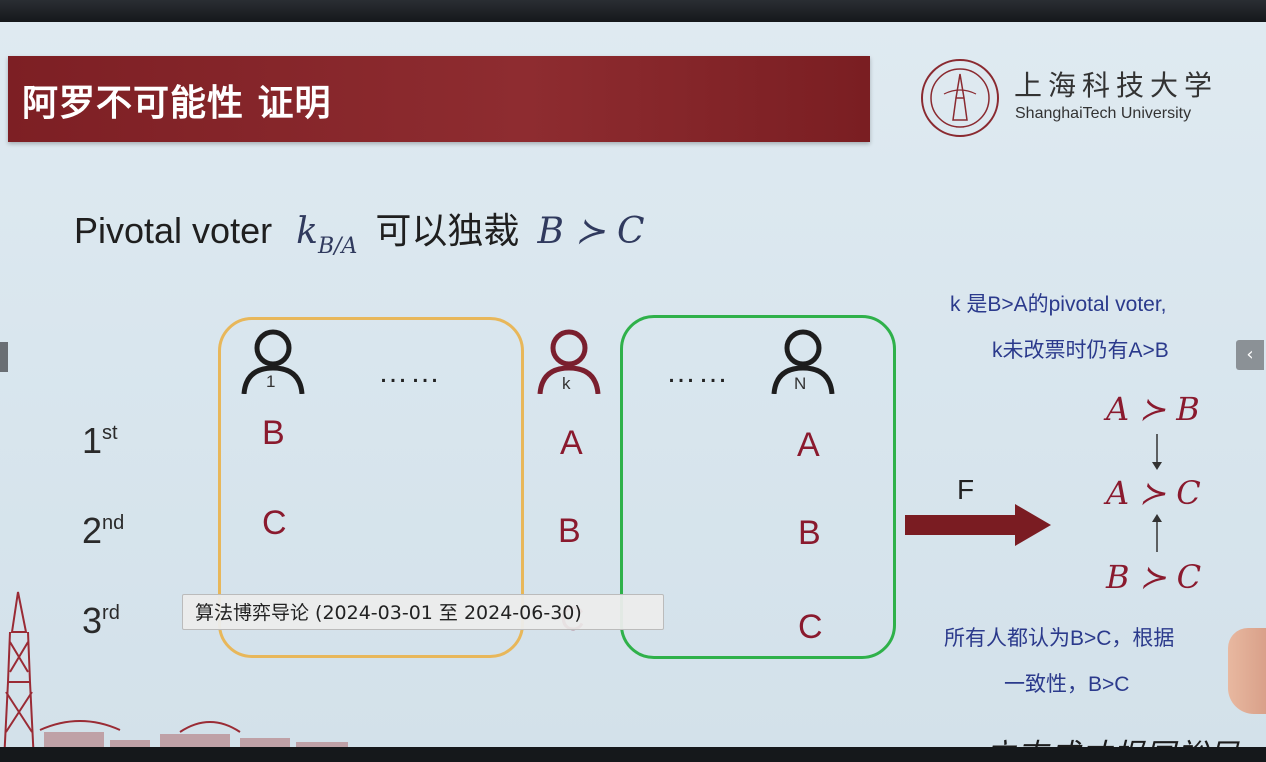 This screenshot has height=762, width=1266. What do you see at coordinates (1113, 738) in the screenshot?
I see `university-slogan: 立志成才报国裕民` at bounding box center [1113, 738].